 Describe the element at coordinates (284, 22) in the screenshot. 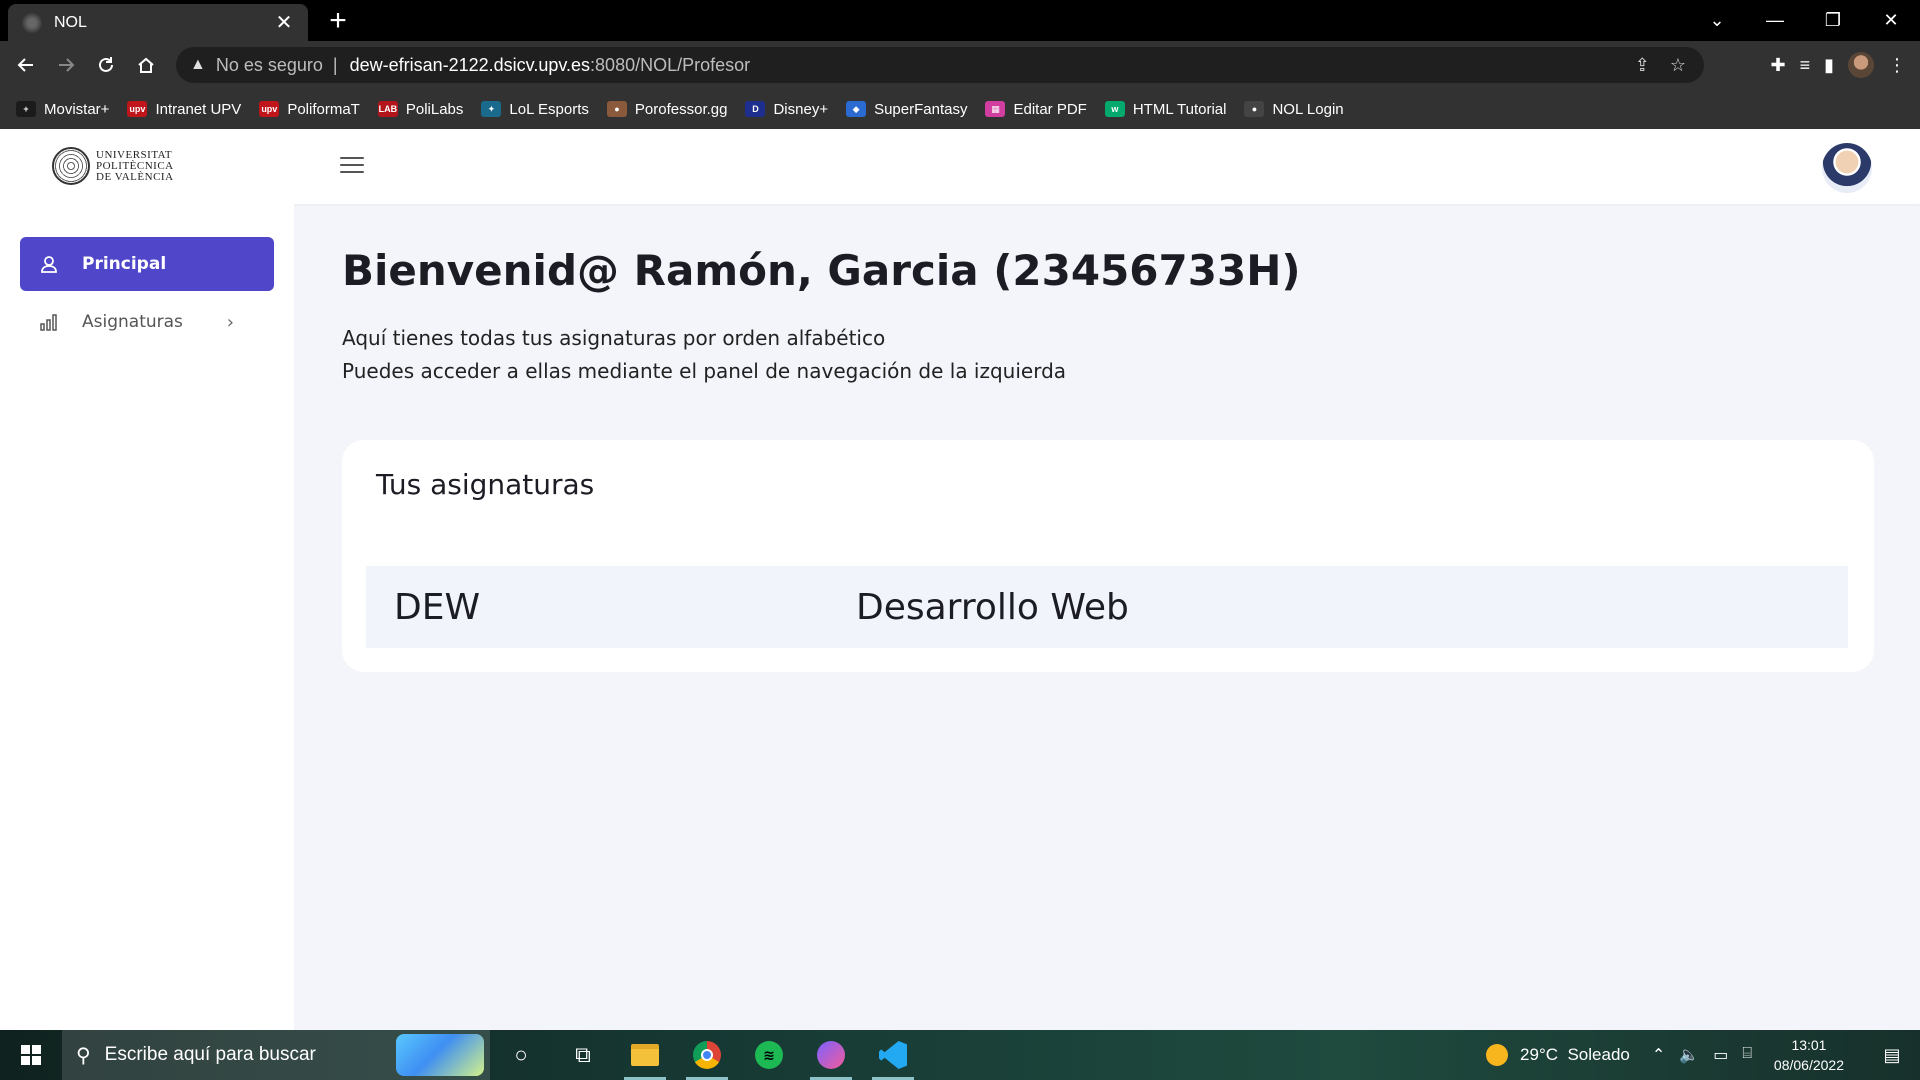

I see `tab-close-icon: ✕` at that location.